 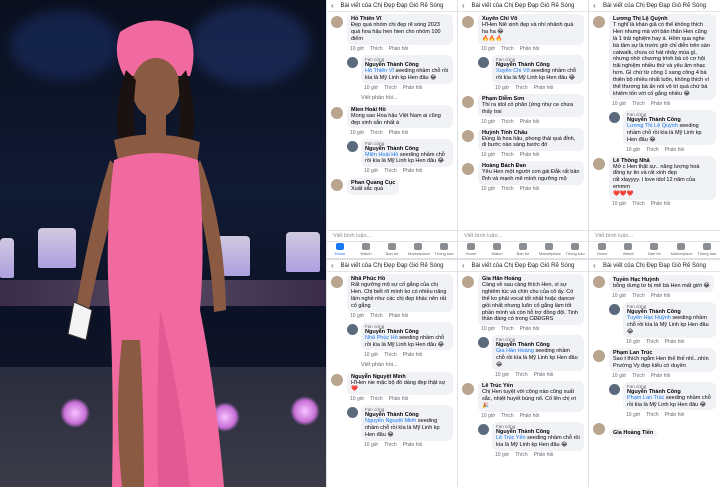 I want to click on mention-link: Phạm Lan Trúc, so click(x=645, y=398).